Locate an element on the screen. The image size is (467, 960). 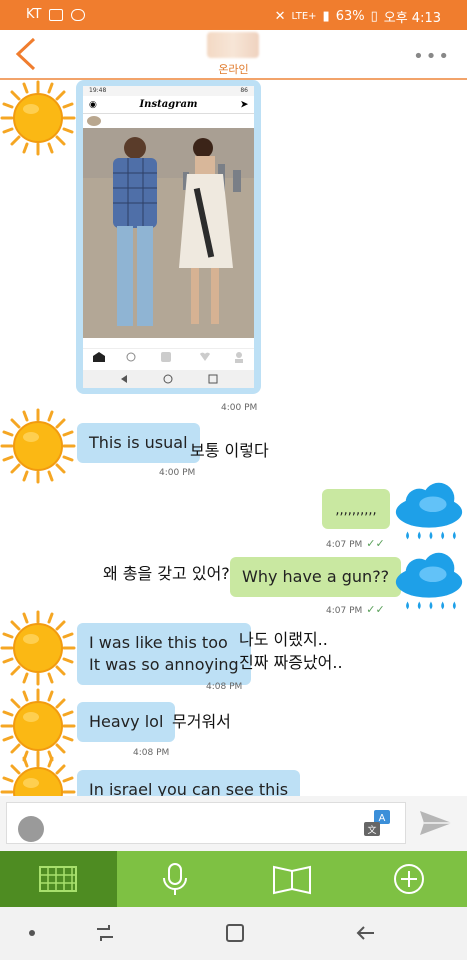
send-icon is located at coordinates (436, 823).